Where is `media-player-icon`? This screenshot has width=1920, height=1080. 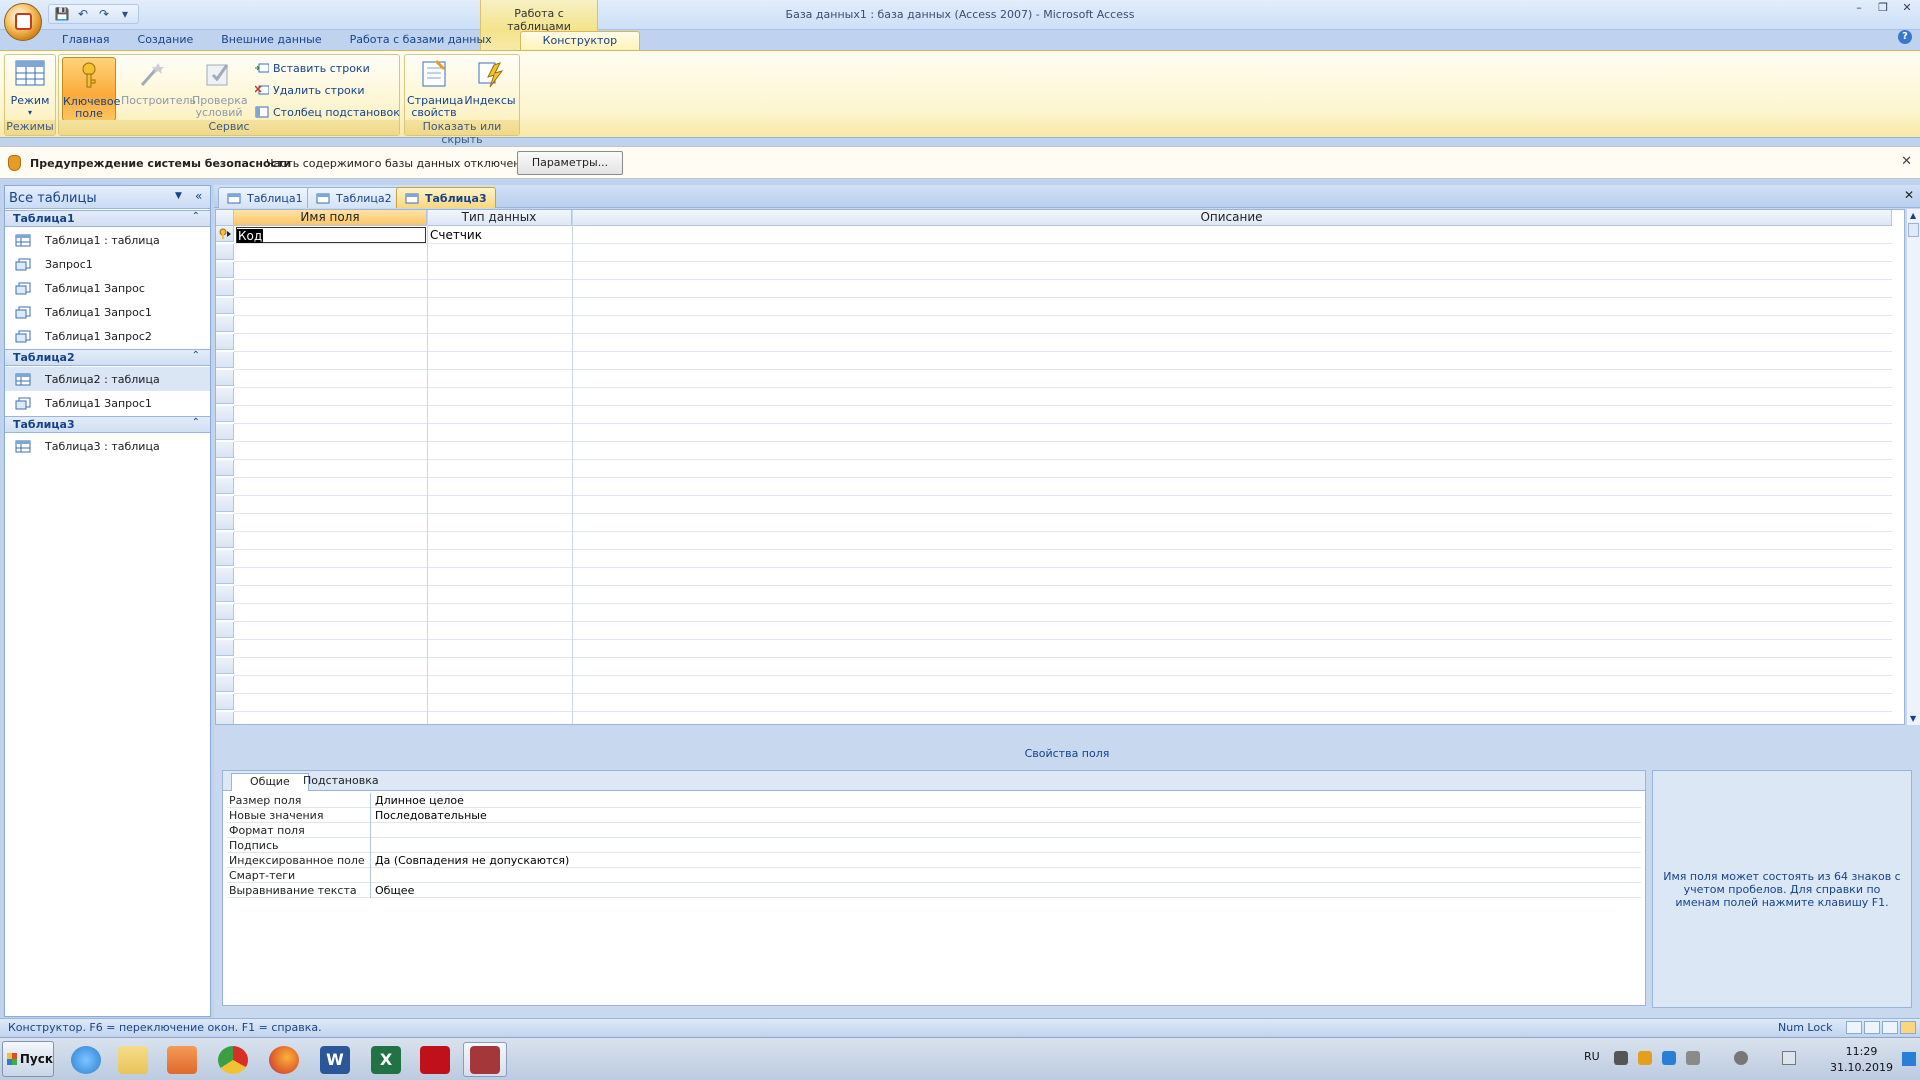 media-player-icon is located at coordinates (182, 1059).